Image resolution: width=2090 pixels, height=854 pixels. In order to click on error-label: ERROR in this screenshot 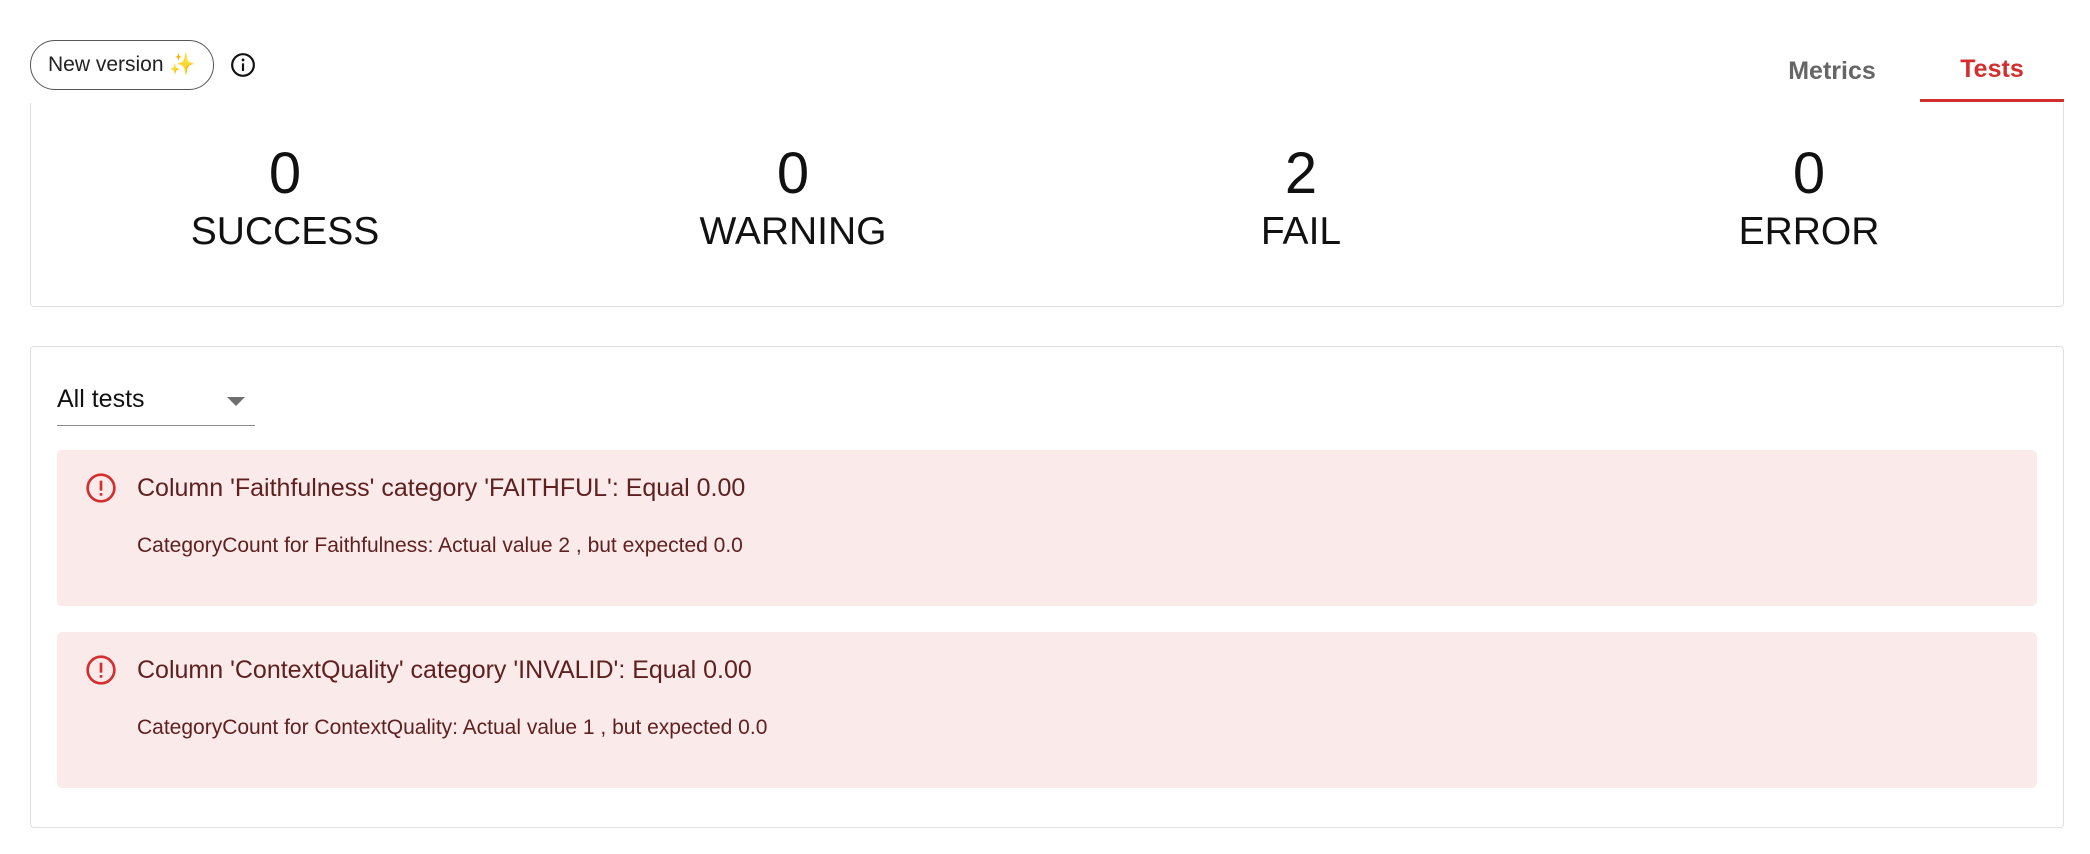, I will do `click(1809, 231)`.